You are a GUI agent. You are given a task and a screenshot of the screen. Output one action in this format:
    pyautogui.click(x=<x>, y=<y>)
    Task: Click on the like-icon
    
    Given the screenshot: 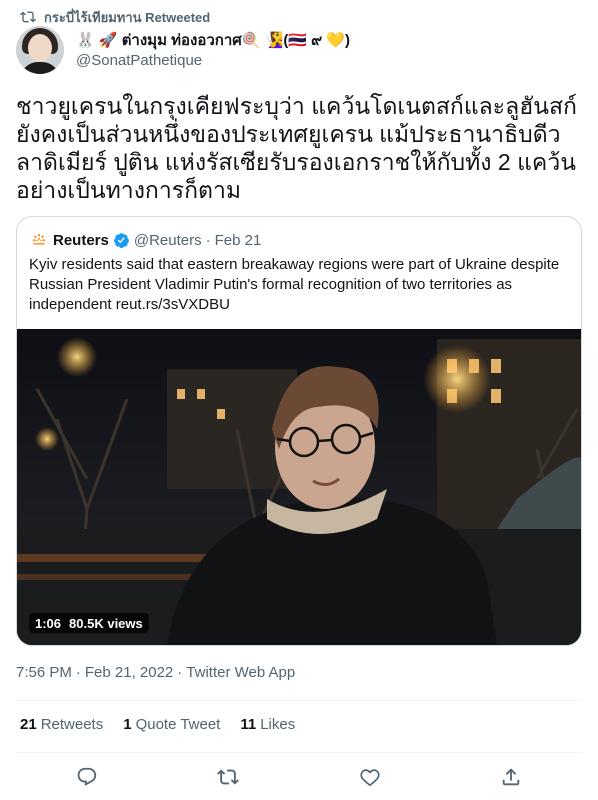 What is the action you would take?
    pyautogui.click(x=370, y=778)
    